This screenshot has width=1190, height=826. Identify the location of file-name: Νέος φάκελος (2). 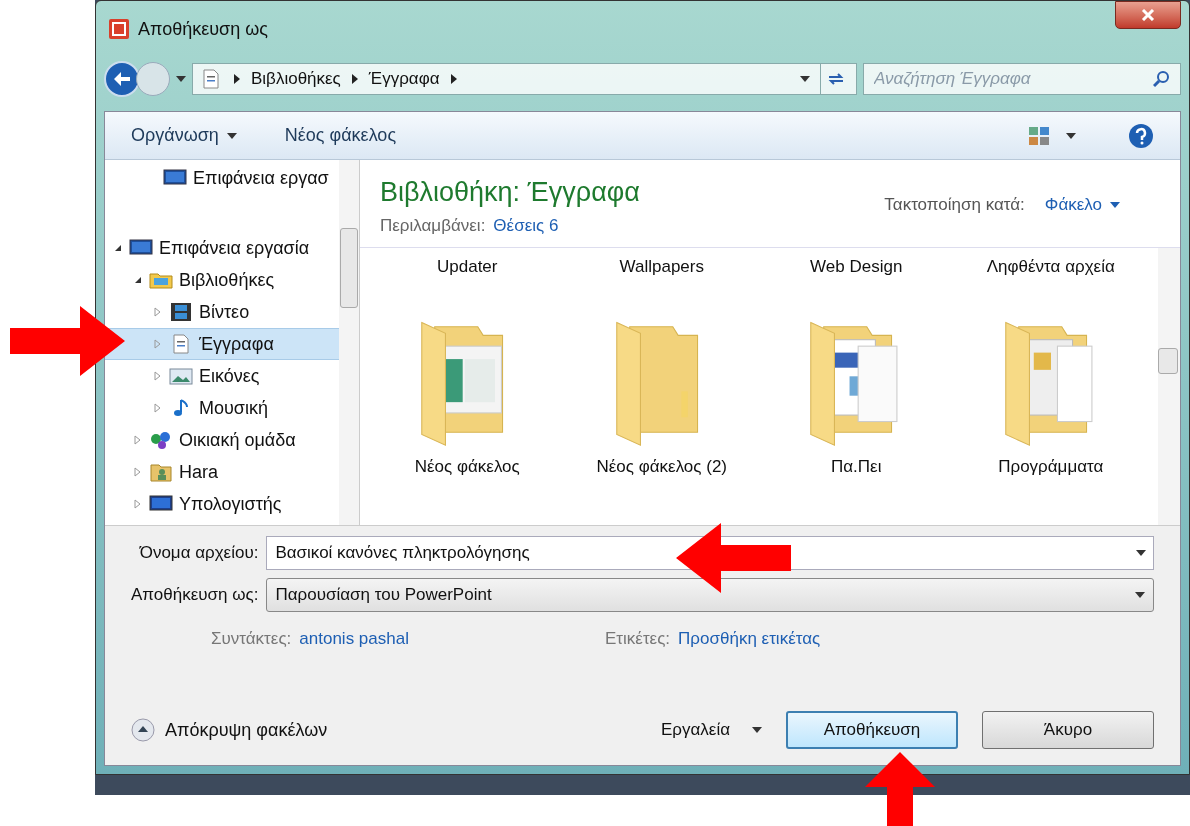
(661, 467).